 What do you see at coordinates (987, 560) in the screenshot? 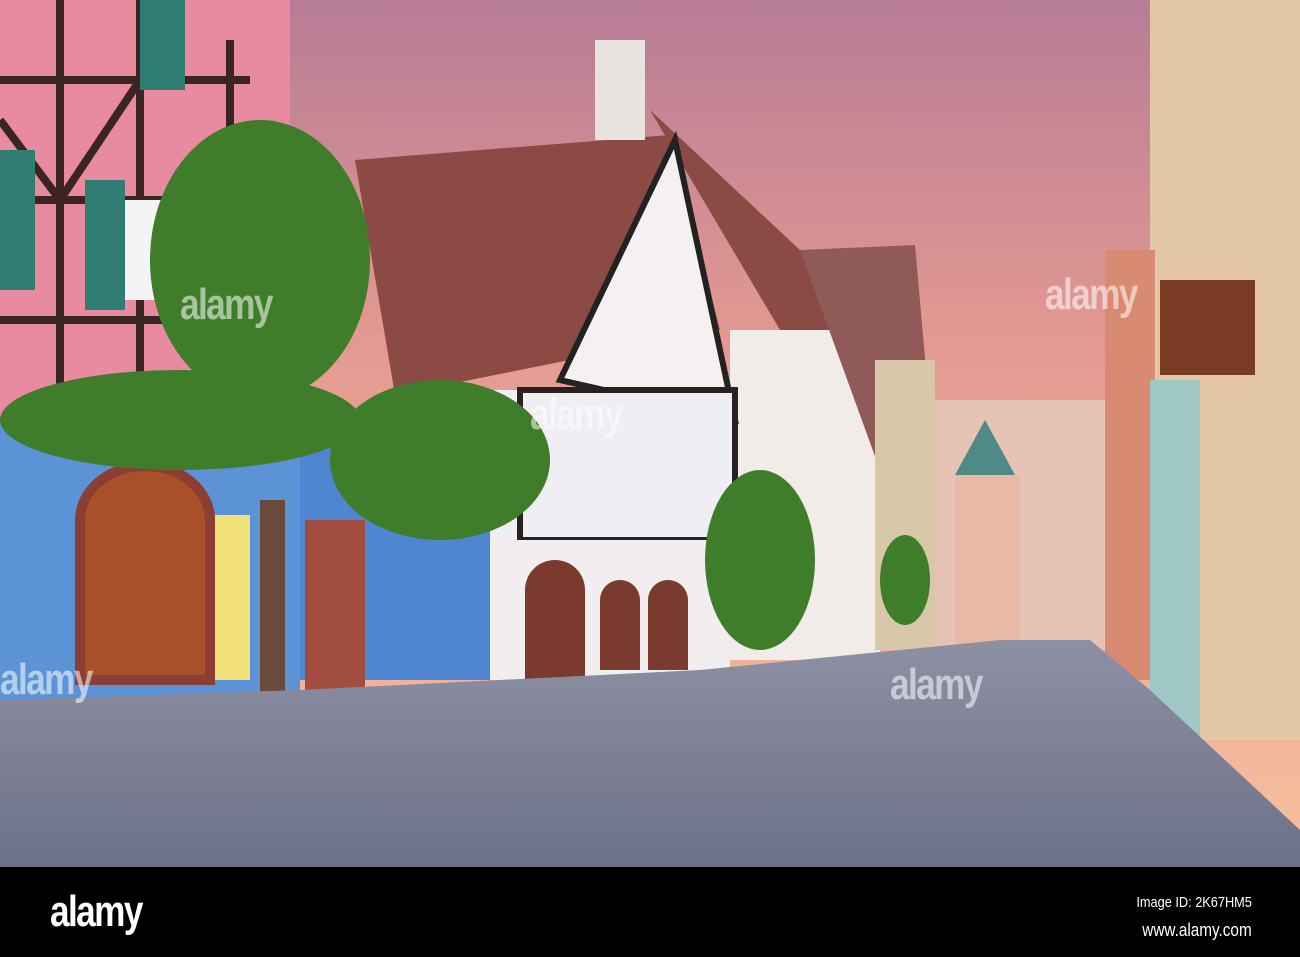
I see `distant-tower` at bounding box center [987, 560].